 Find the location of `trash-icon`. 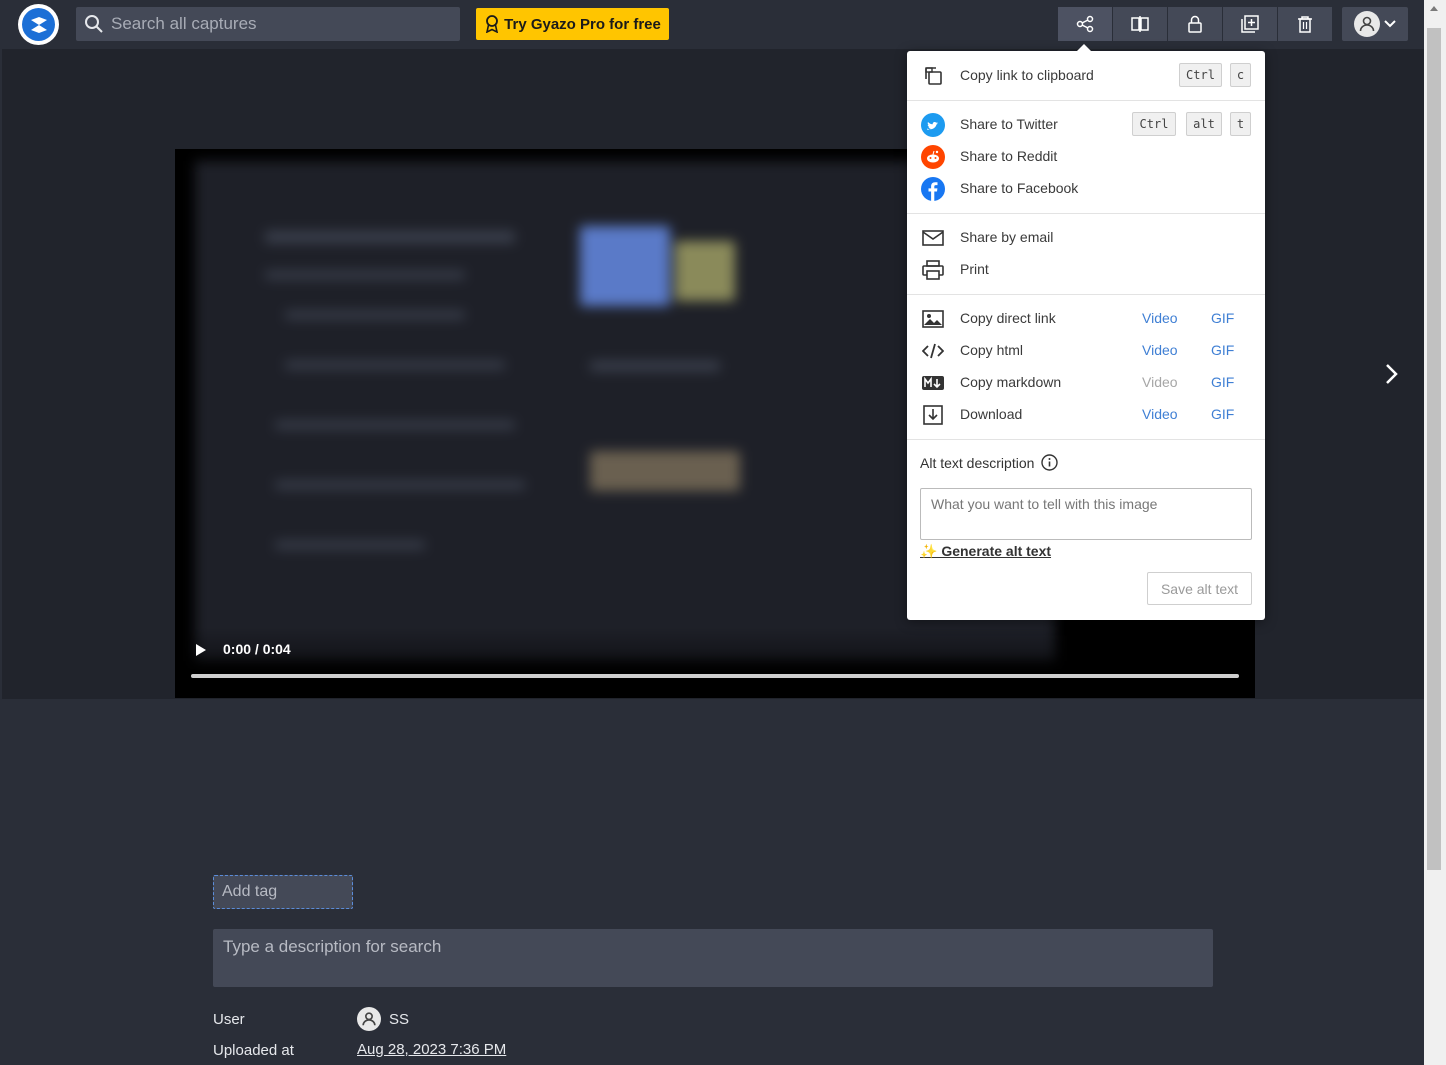

trash-icon is located at coordinates (1305, 24).